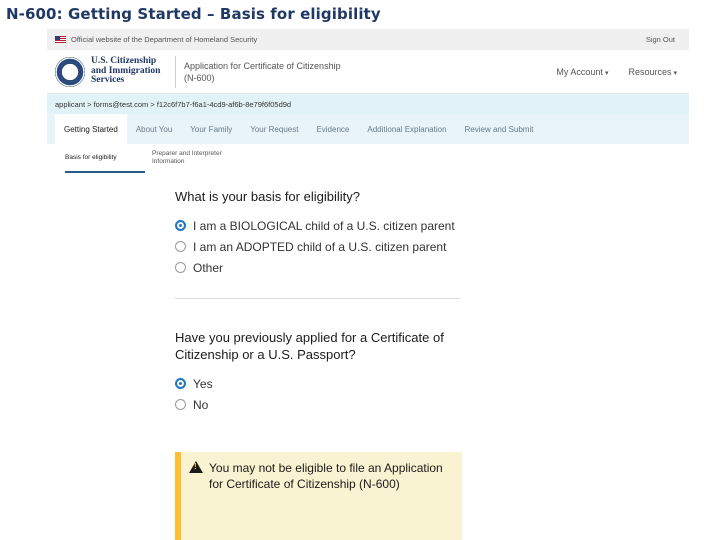 The width and height of the screenshot is (720, 540). I want to click on my-account-label: My Account, so click(579, 71).